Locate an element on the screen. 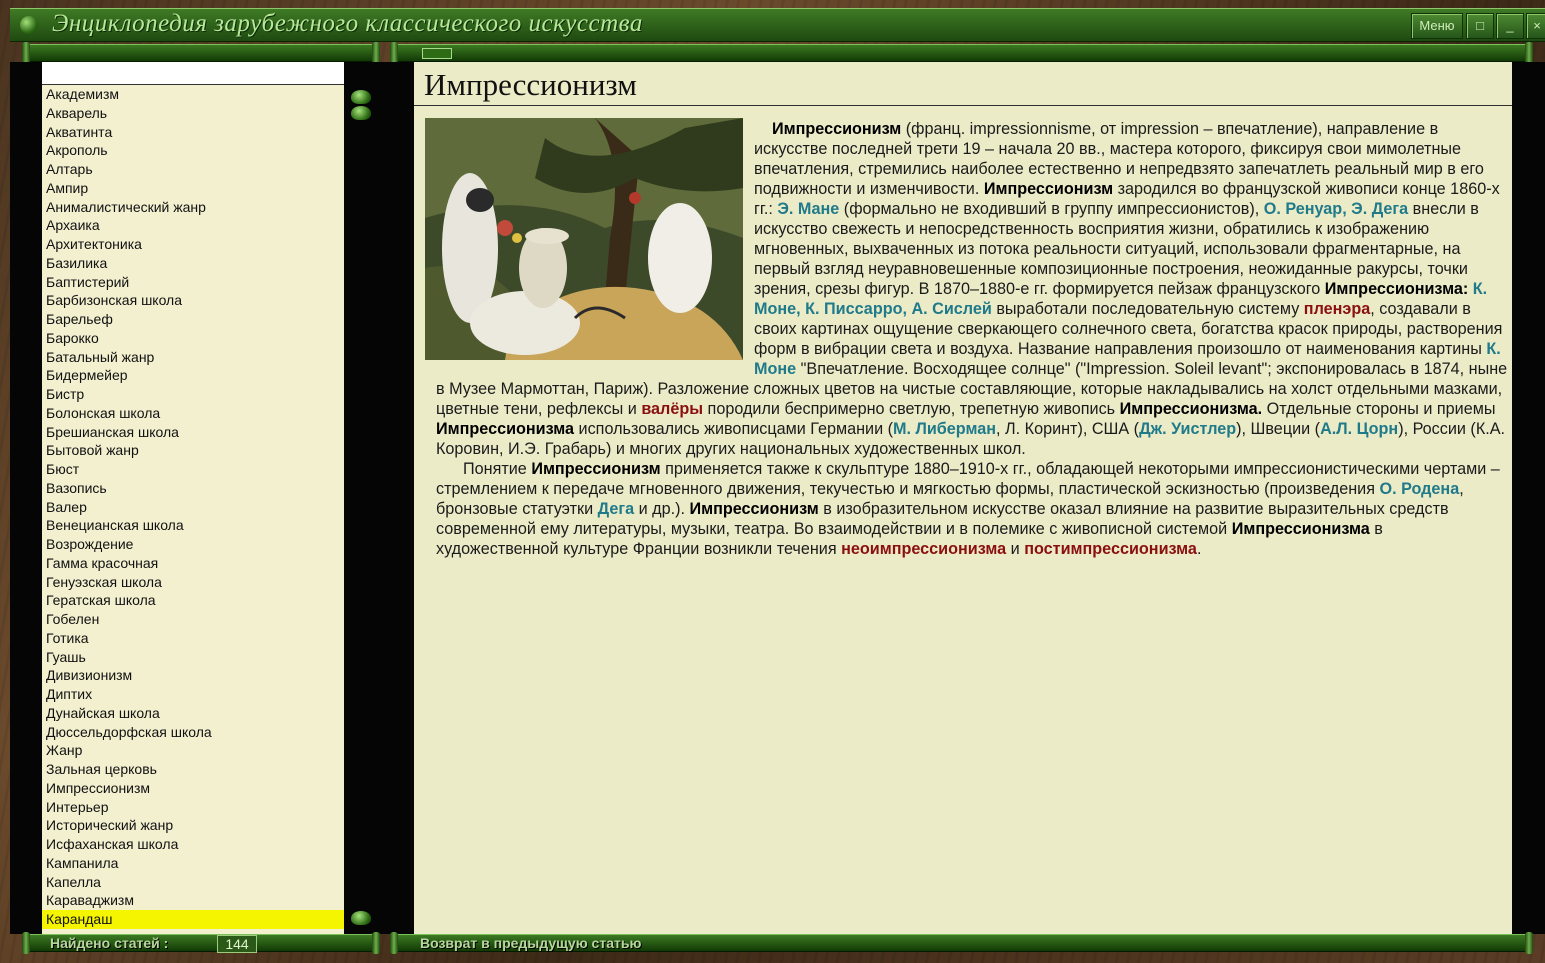 Image resolution: width=1545 pixels, height=963 pixels. list-item: Жанр is located at coordinates (193, 750).